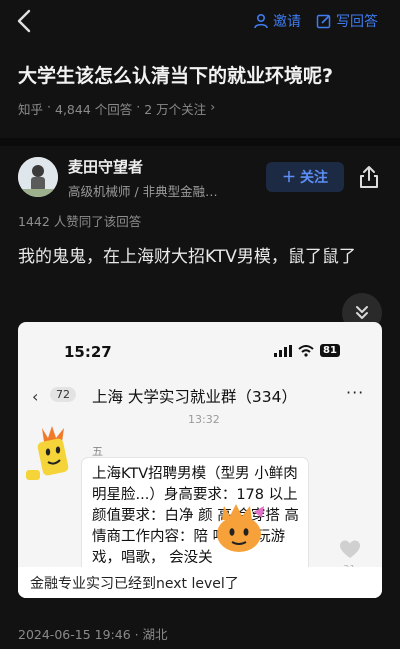 The image size is (400, 649). I want to click on chat-timestamp: 13:32, so click(204, 419).